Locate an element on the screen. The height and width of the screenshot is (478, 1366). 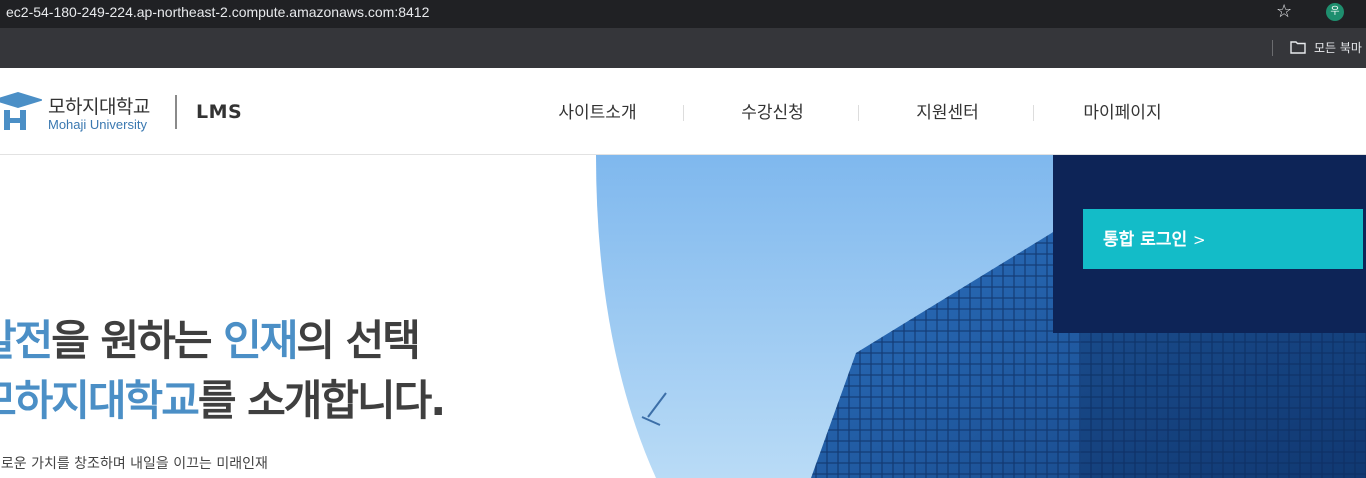
hero-highlight: 인재 is located at coordinates (260, 340).